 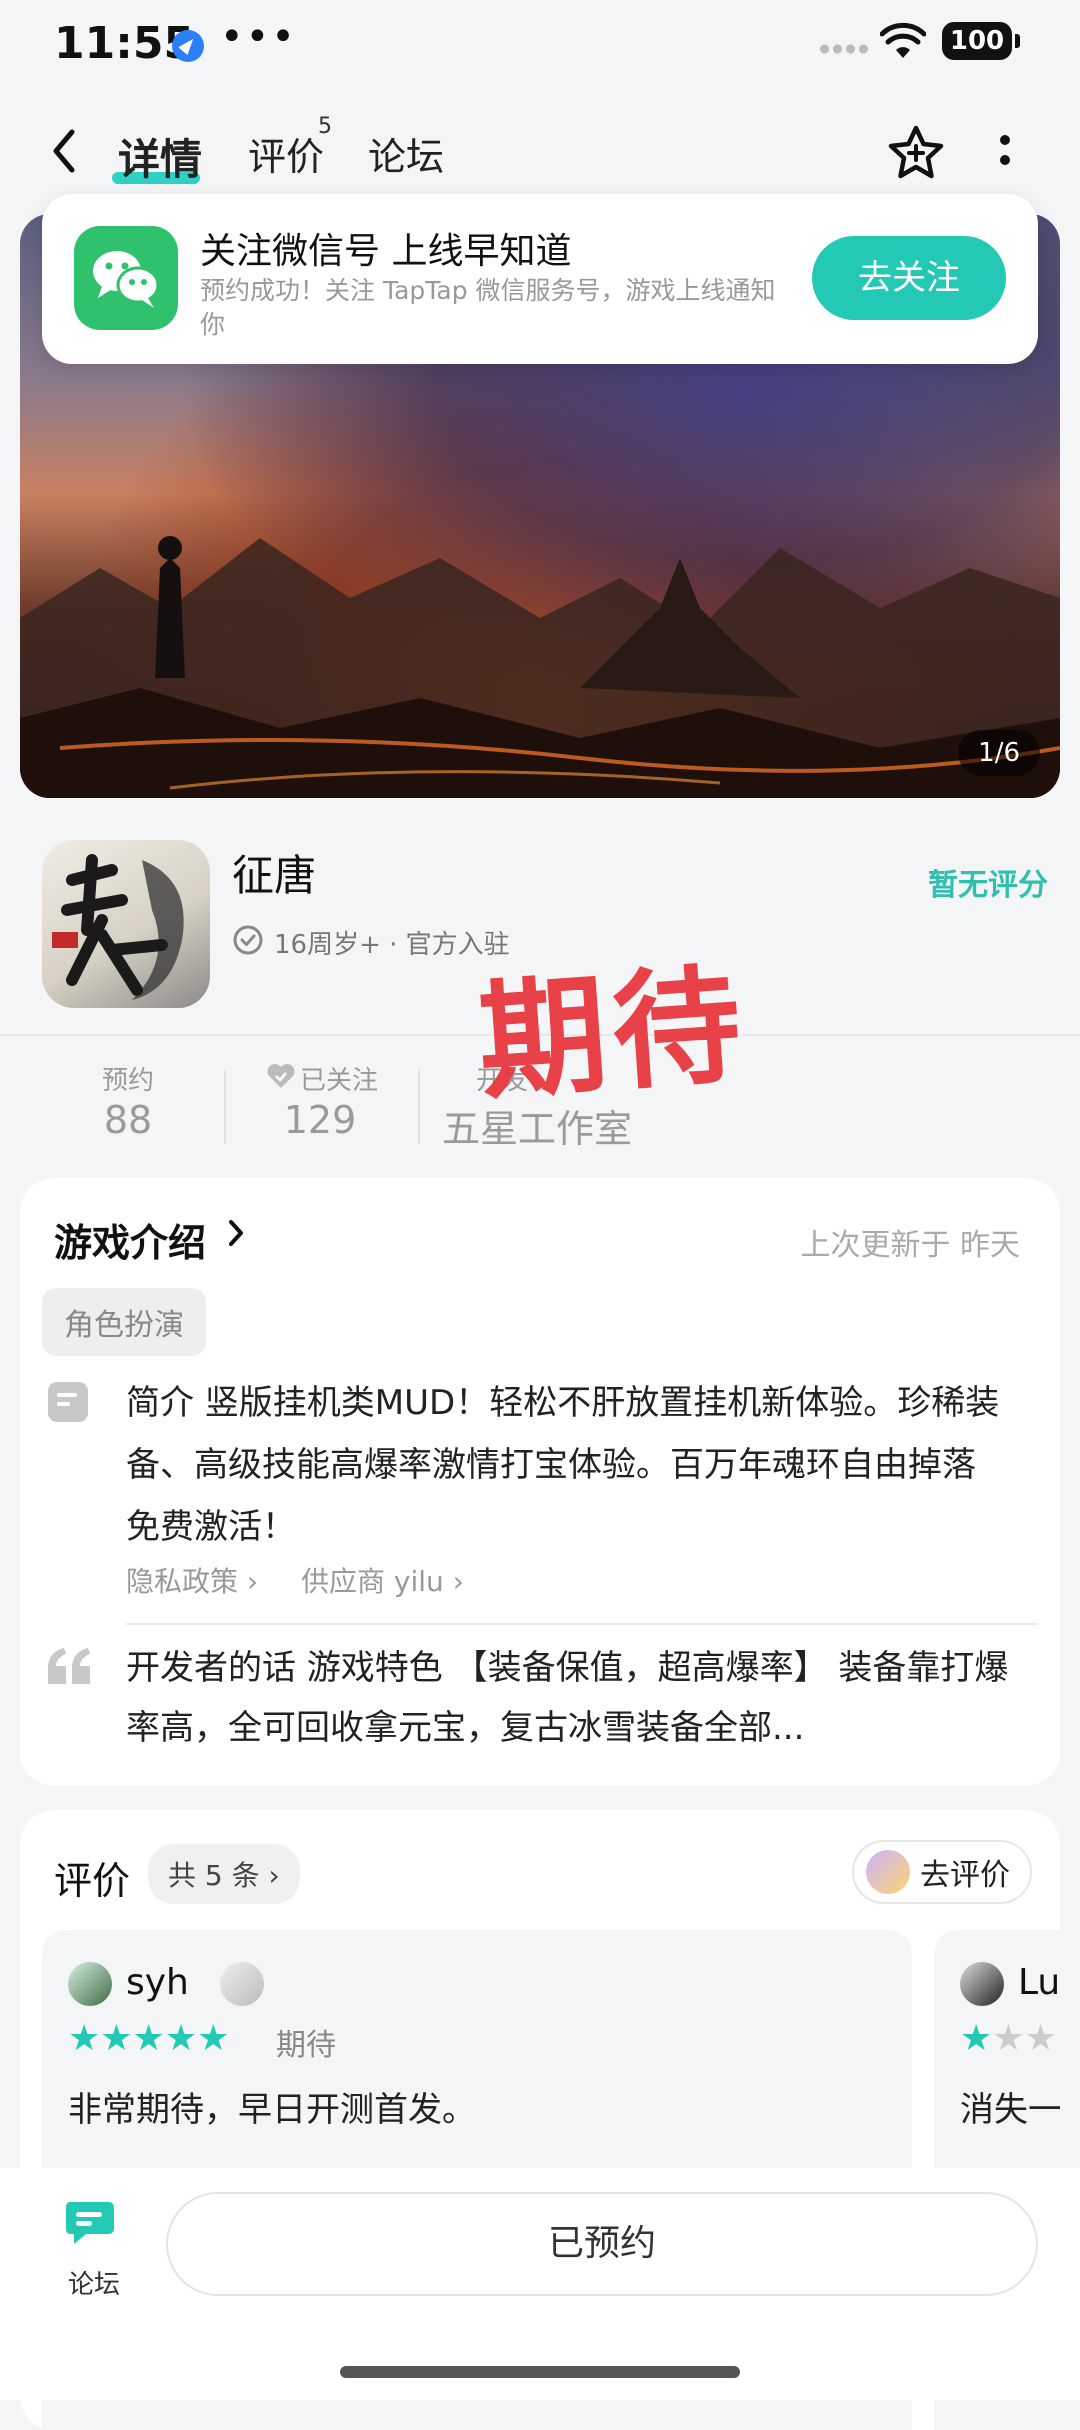 I want to click on app-rating: 暂无评分, so click(x=988, y=885).